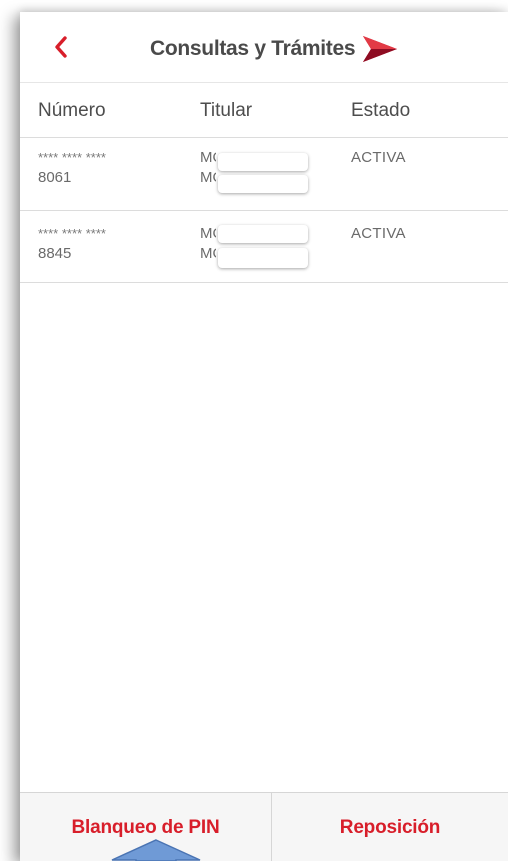  I want to click on title-group: Consultas y Trámites, so click(274, 49).